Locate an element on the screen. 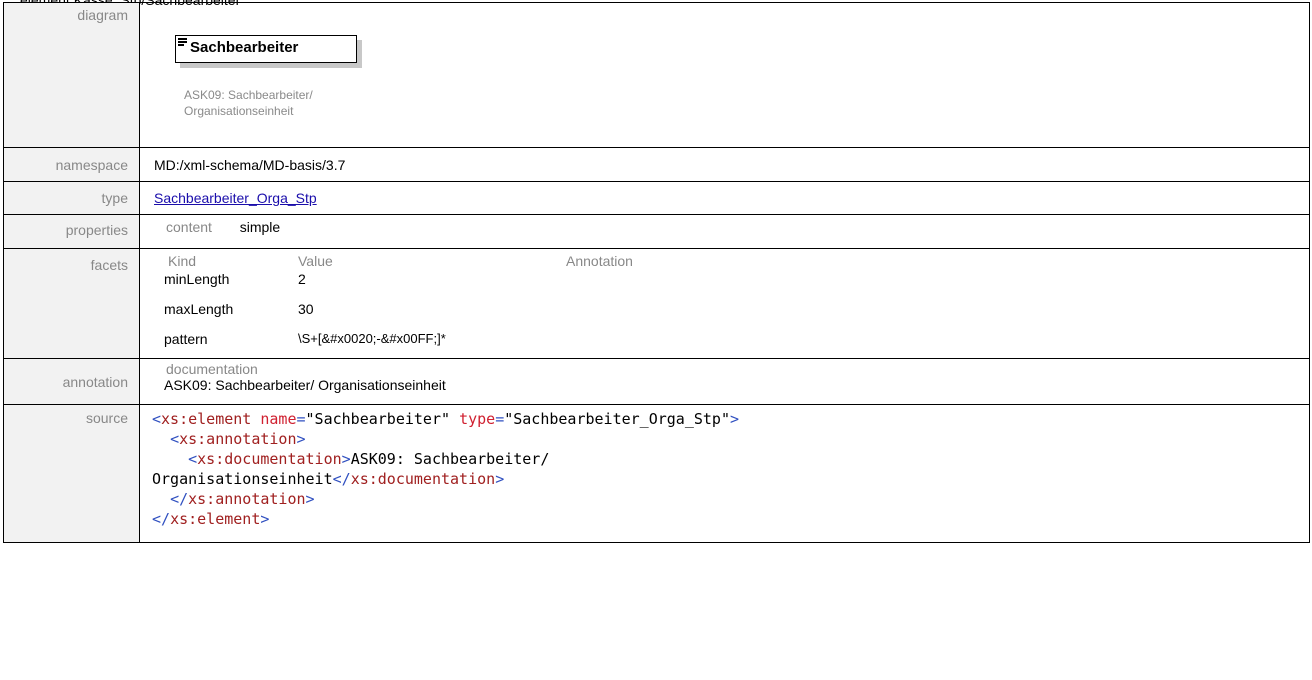 The width and height of the screenshot is (1312, 680). facet-row: pattern \S+[&#x0020;-&#x00FF;]* is located at coordinates (398, 342).